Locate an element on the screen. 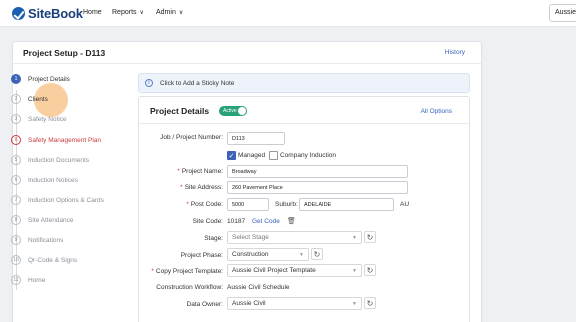  step-number: 9 is located at coordinates (16, 240).